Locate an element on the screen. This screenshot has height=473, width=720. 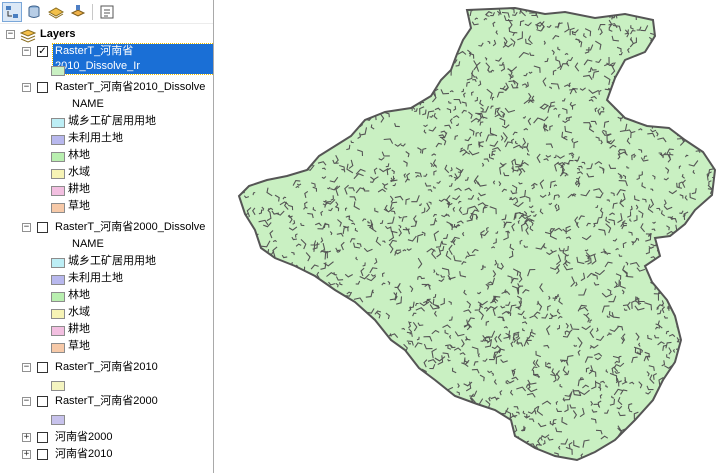
list-by-source-icon is located at coordinates (34, 11).